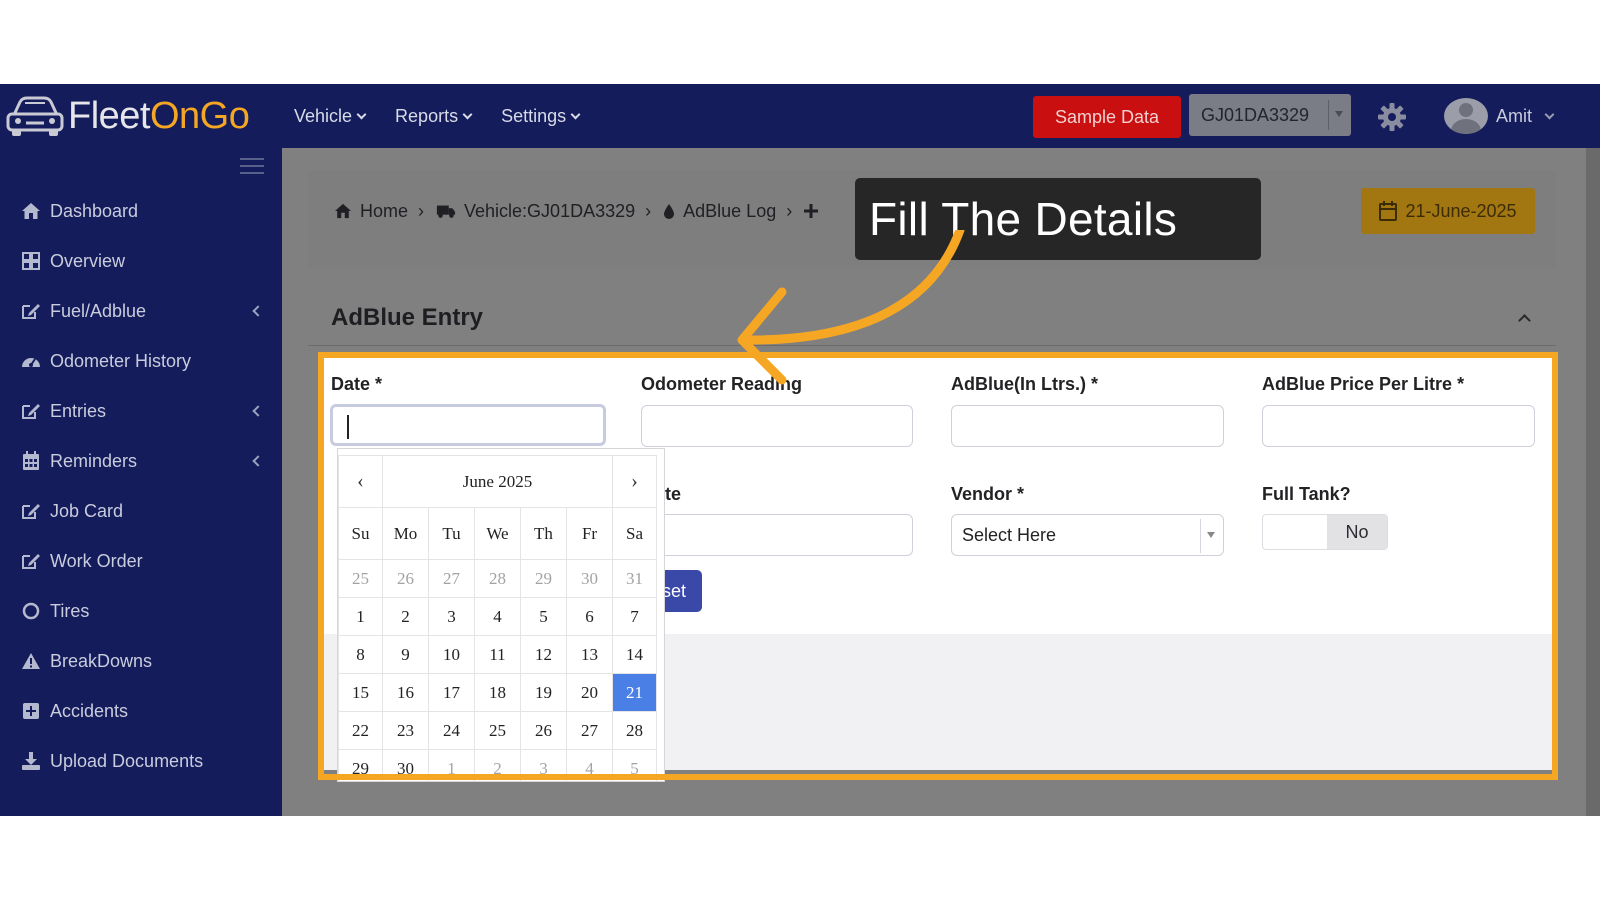 This screenshot has height=900, width=1600. What do you see at coordinates (634, 578) in the screenshot?
I see `calendar-day-outside-month: 31` at bounding box center [634, 578].